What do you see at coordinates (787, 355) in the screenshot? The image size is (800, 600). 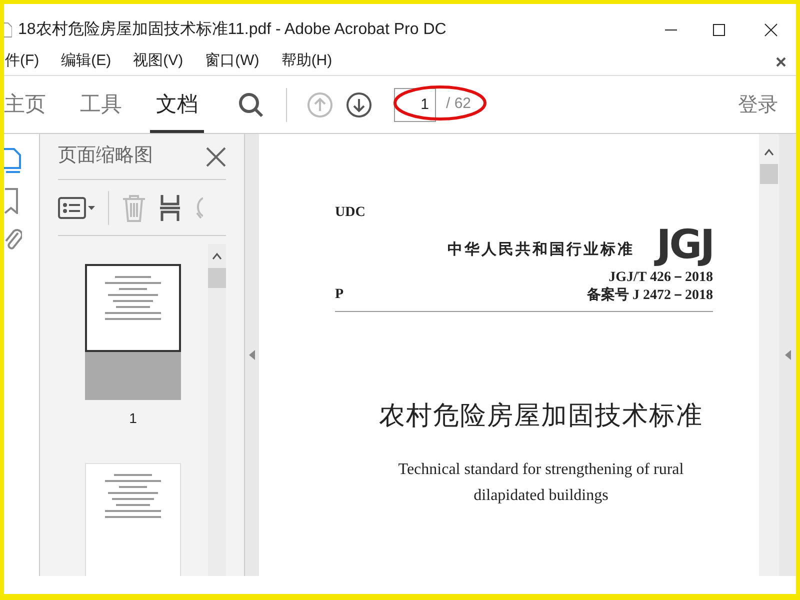 I see `collapse-right-icon` at bounding box center [787, 355].